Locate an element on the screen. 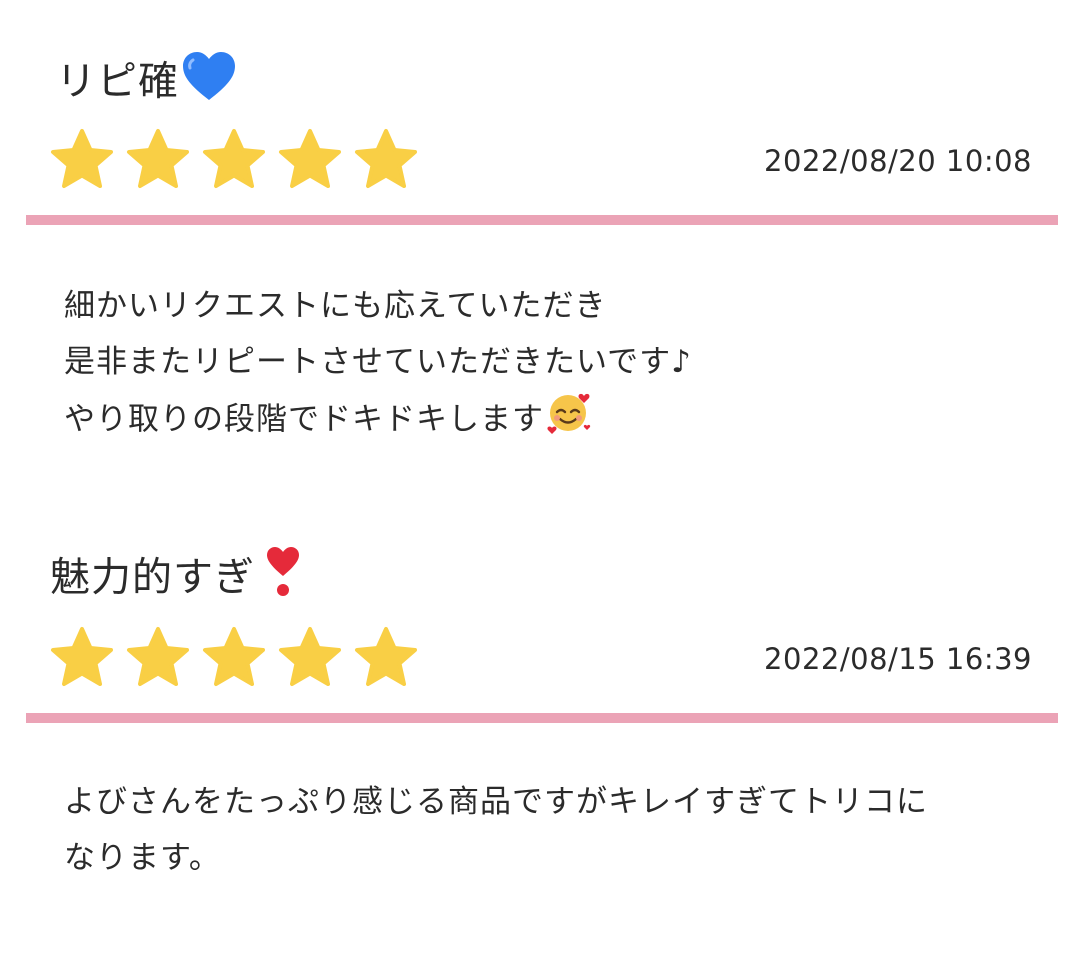  review-date: 2022/08/20 10:08 is located at coordinates (898, 161).